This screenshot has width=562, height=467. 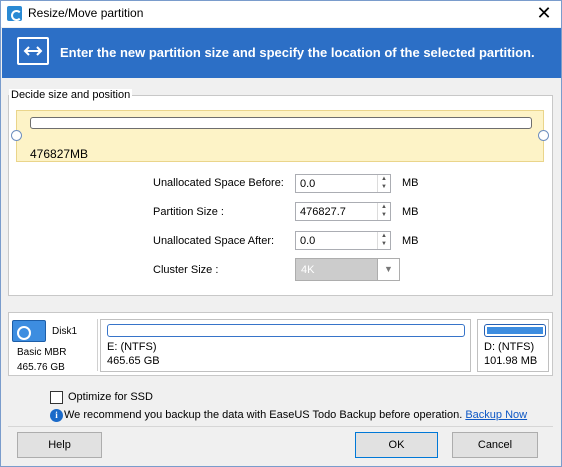 I want to click on disk-icon, so click(x=29, y=331).